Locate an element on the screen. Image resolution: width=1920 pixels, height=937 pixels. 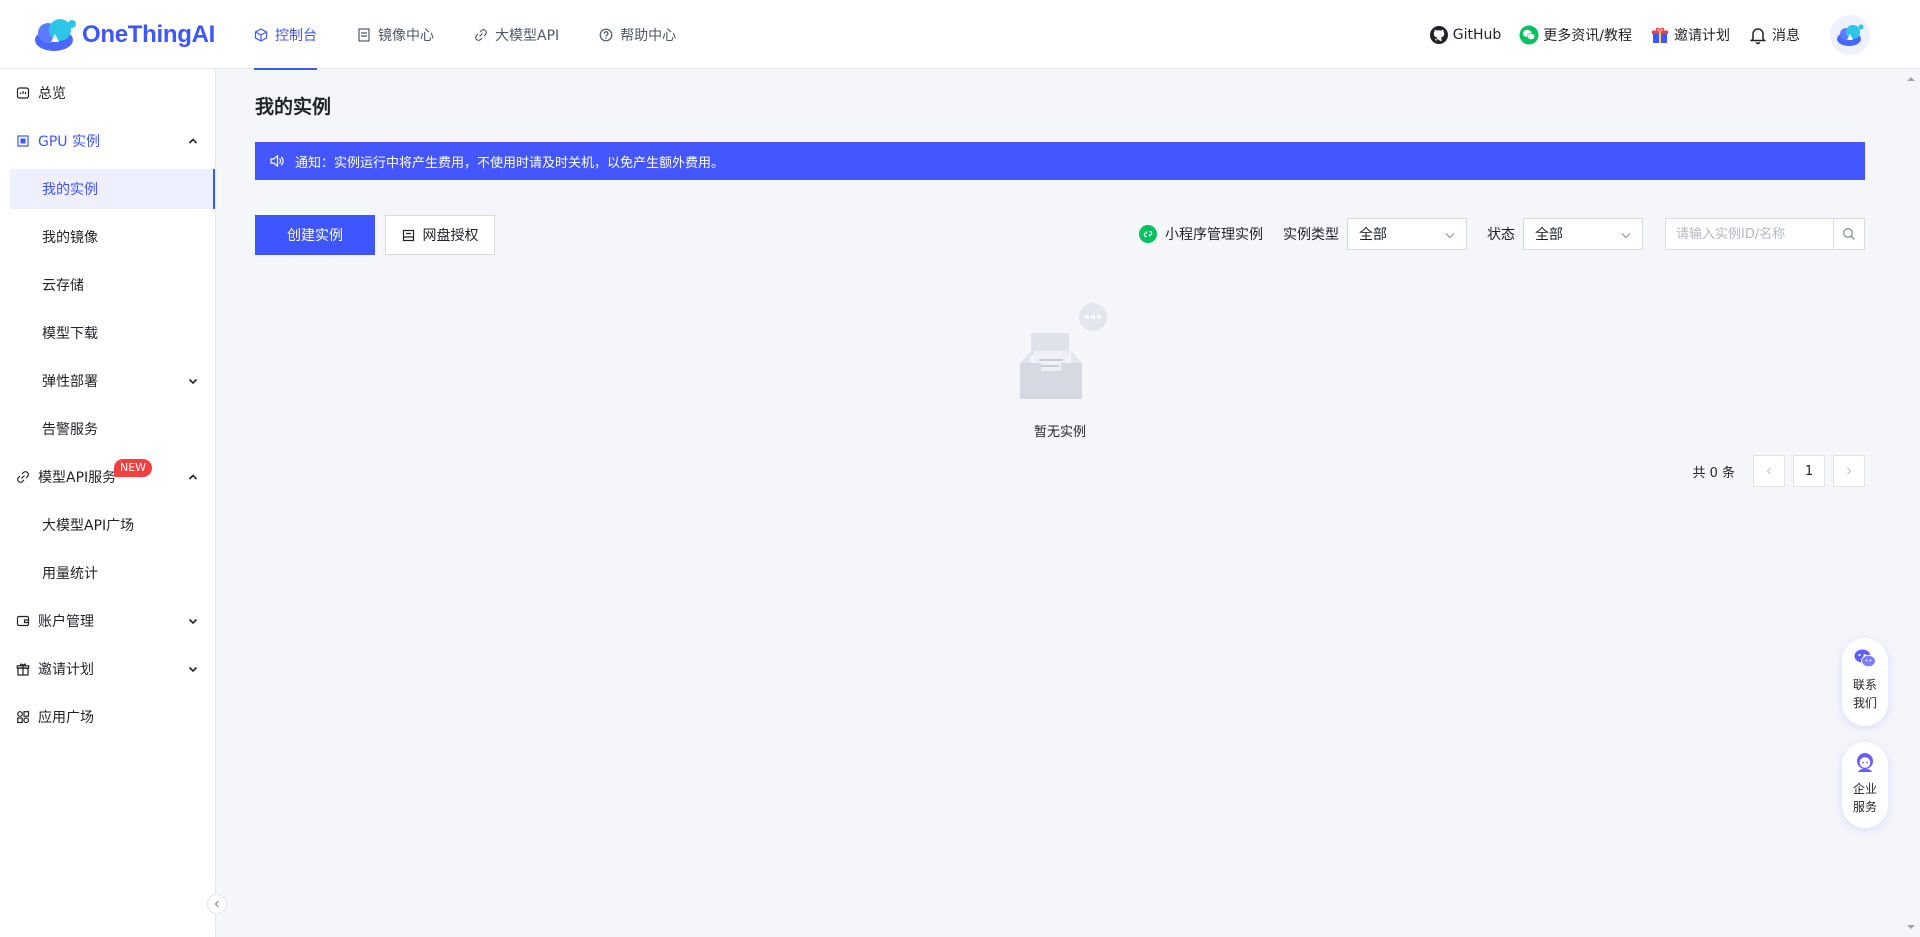
next-page-button is located at coordinates (1849, 471).